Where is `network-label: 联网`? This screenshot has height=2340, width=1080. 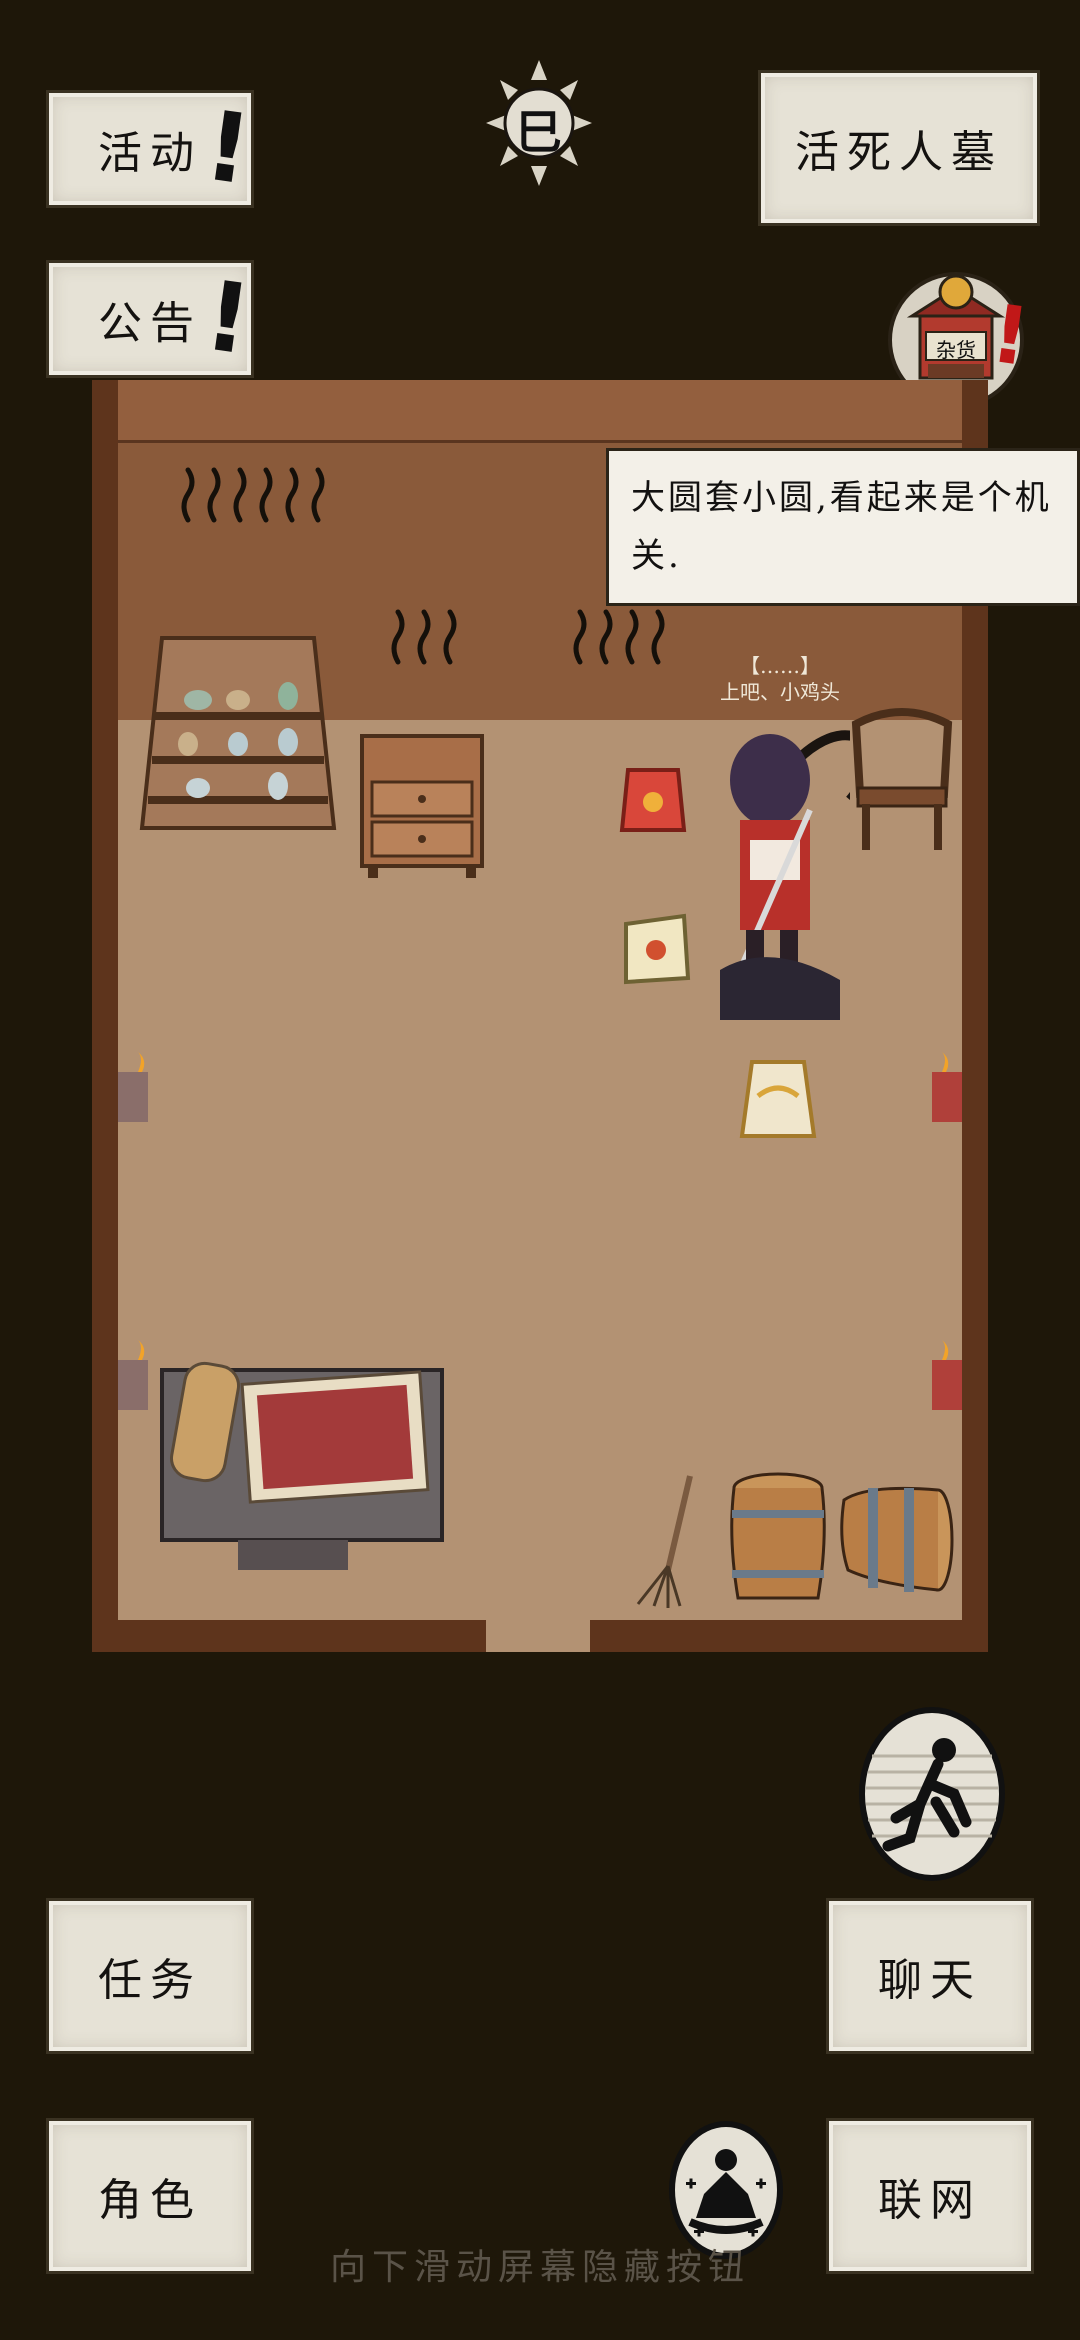 network-label: 联网 is located at coordinates (930, 2200).